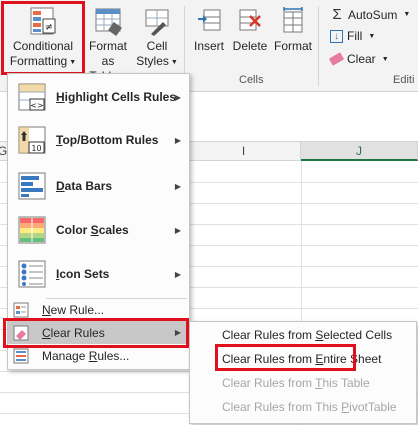 Image resolution: width=418 pixels, height=425 pixels. What do you see at coordinates (244, 151) in the screenshot?
I see `column-header-i: I` at bounding box center [244, 151].